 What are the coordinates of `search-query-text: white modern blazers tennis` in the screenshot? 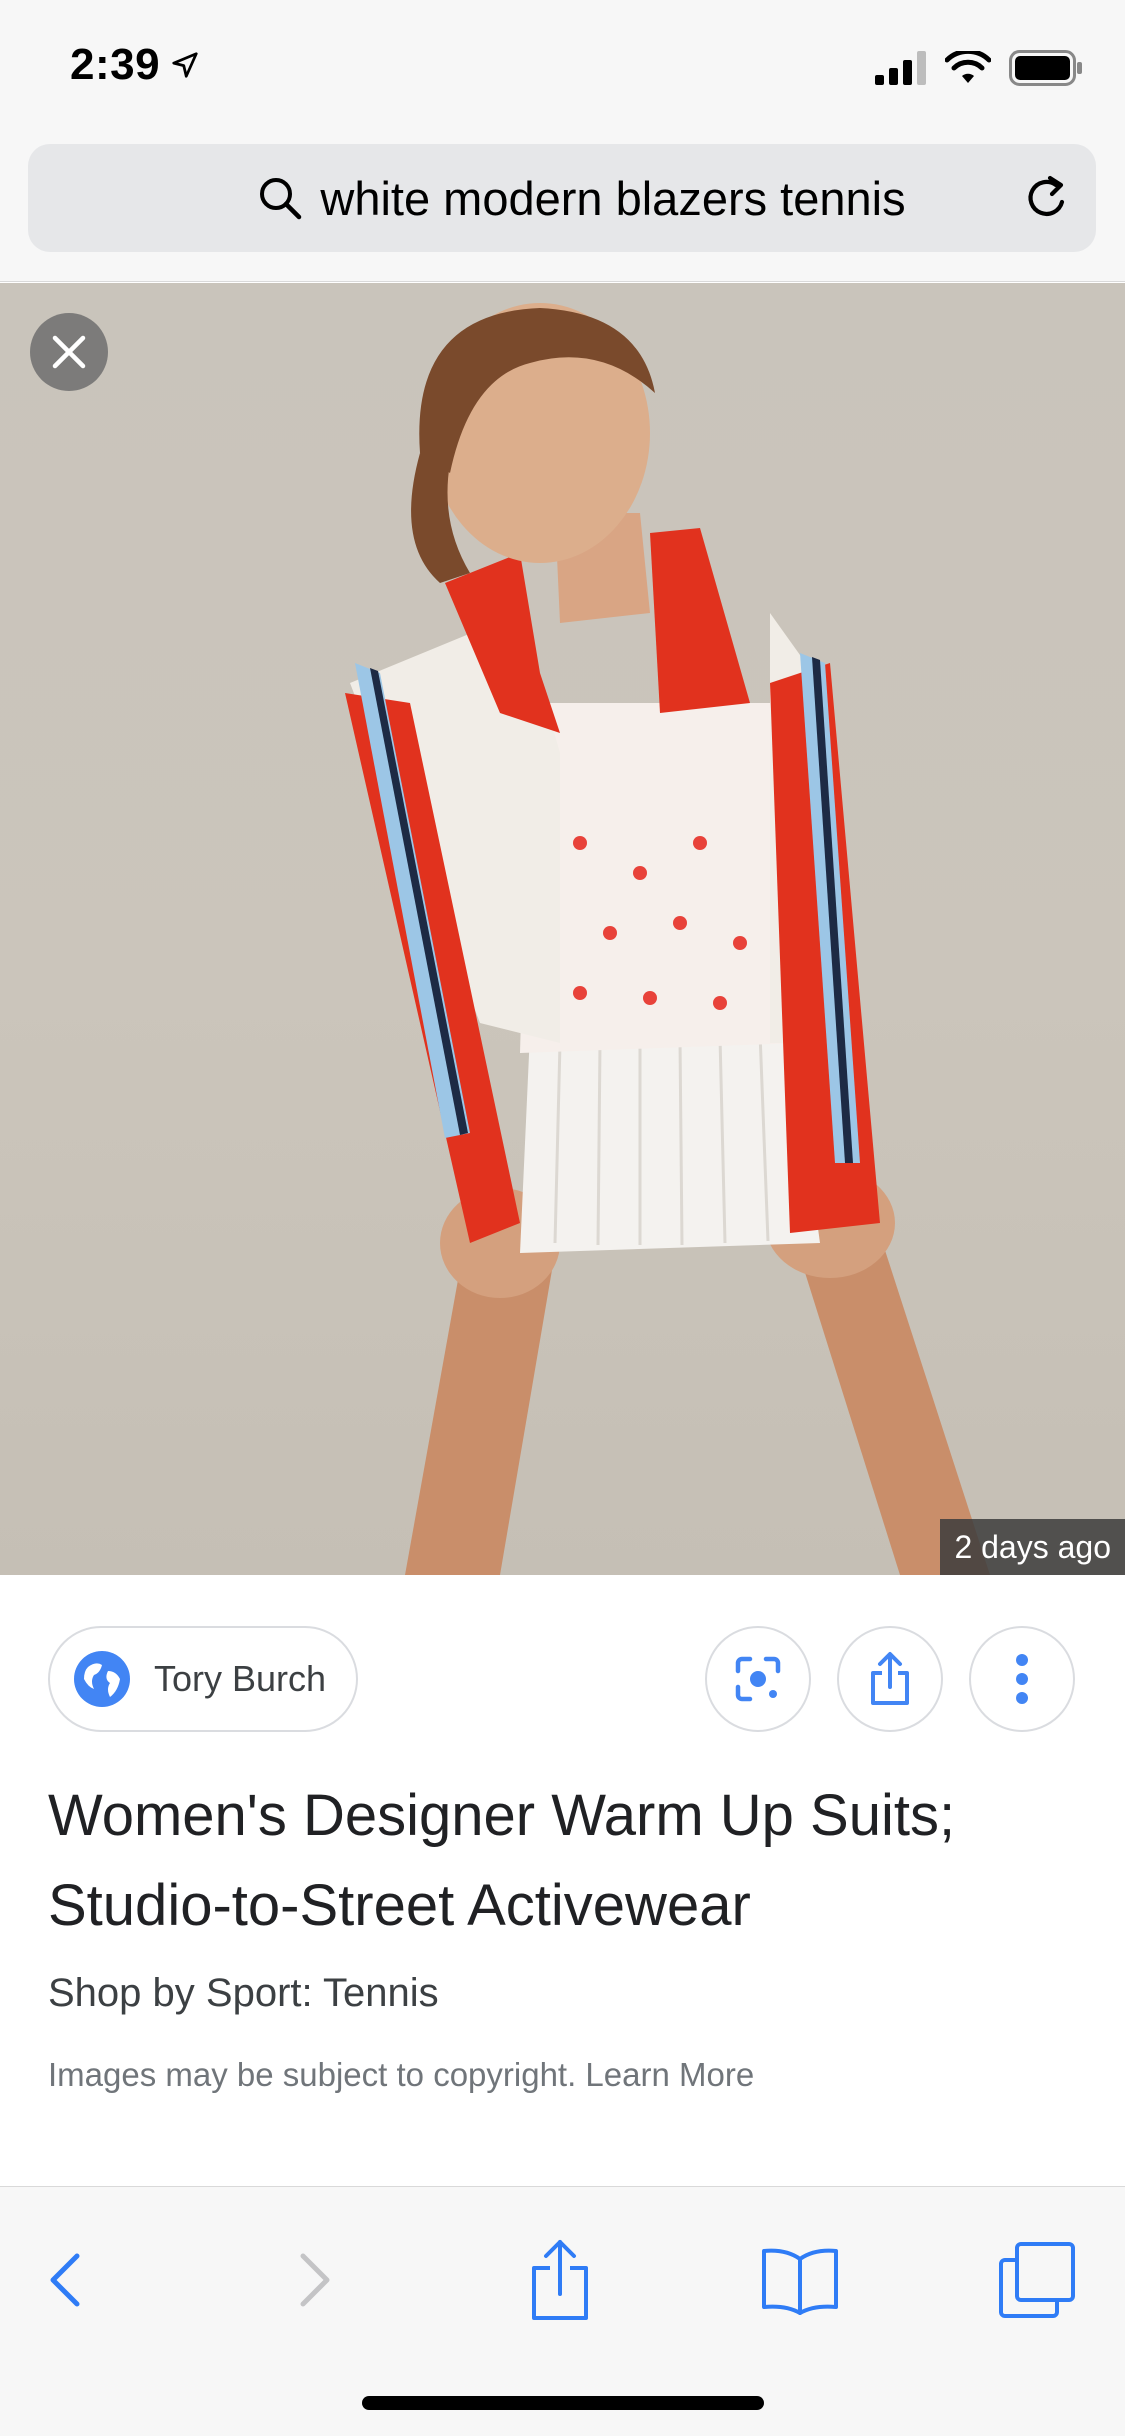 It's located at (613, 198).